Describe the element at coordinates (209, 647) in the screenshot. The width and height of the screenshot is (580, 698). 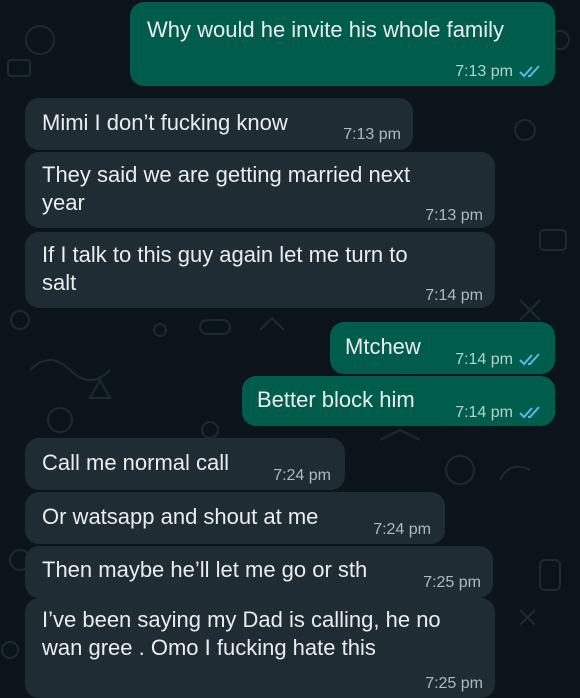
I see `message-text-line: wan gree . Omo I fucking hate this` at that location.